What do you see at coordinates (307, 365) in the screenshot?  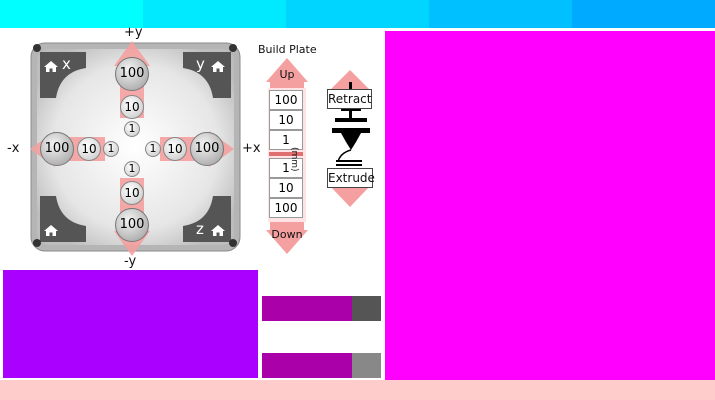 I see `progress-bar-2-fill` at bounding box center [307, 365].